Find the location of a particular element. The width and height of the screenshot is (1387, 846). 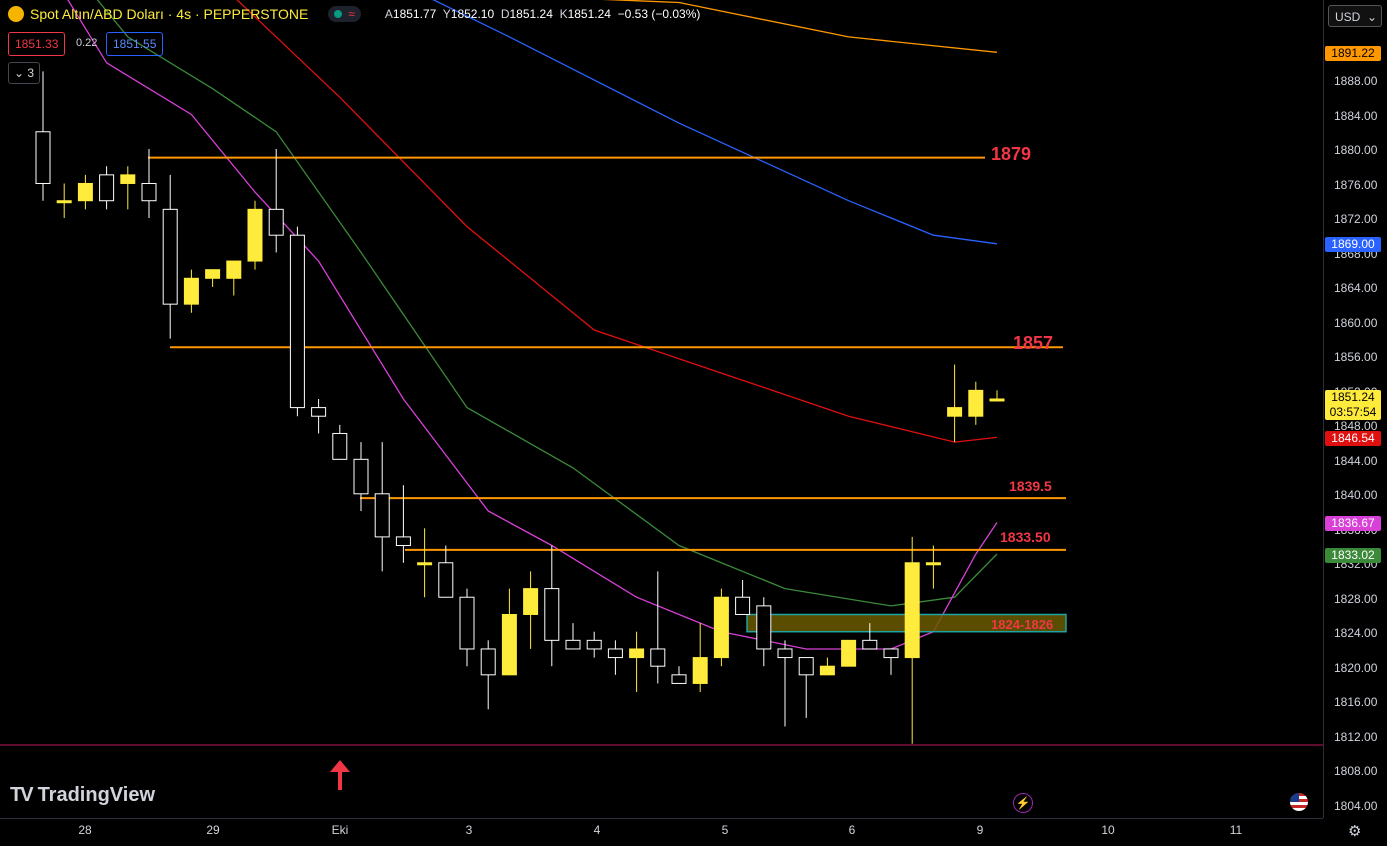

time-tick-label: 4 is located at coordinates (597, 830).